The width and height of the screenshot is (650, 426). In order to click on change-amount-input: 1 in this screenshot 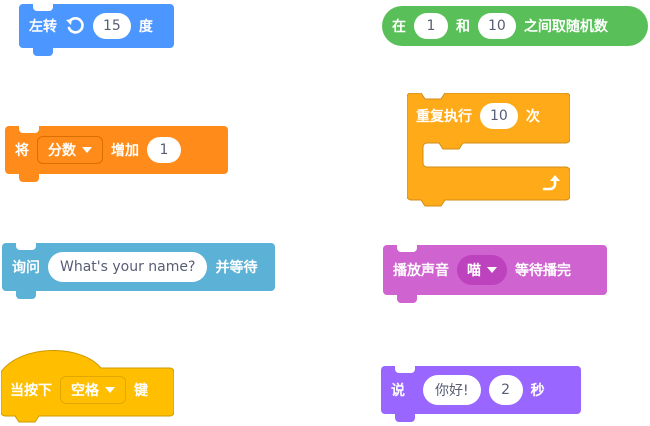, I will do `click(164, 150)`.